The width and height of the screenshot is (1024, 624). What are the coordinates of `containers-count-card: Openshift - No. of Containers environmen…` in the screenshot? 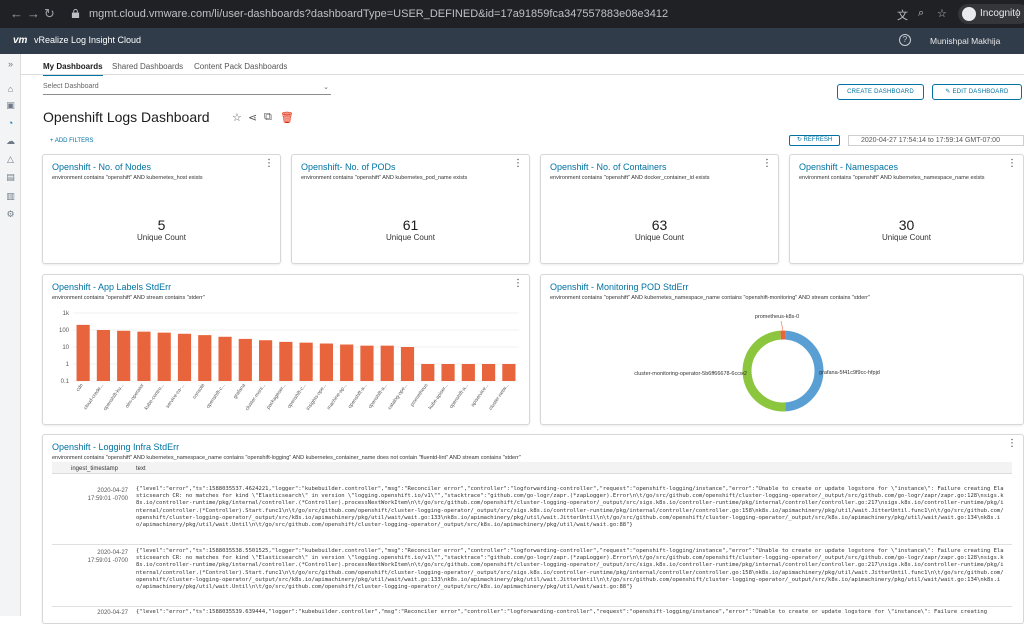 It's located at (659, 209).